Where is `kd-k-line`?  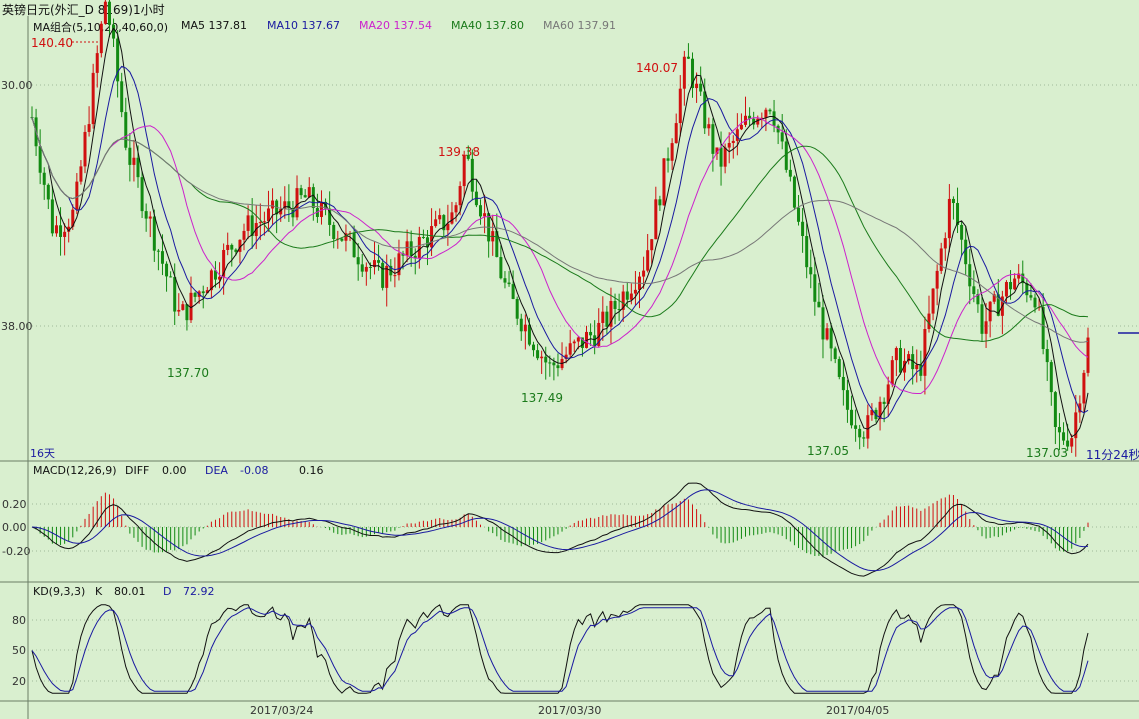
kd-k-line is located at coordinates (560, 649).